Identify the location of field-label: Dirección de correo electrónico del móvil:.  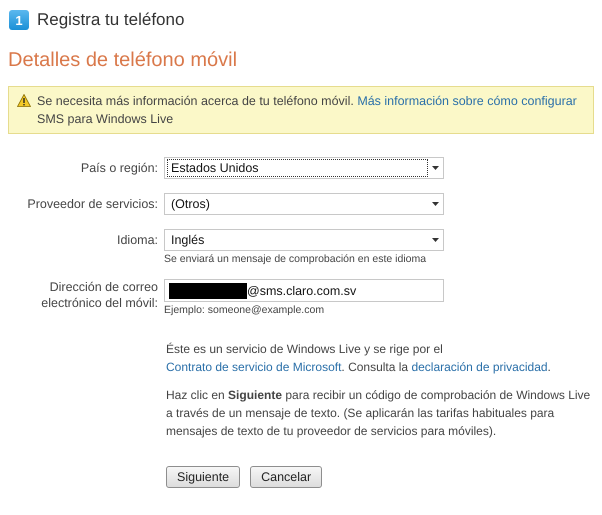
(99, 295).